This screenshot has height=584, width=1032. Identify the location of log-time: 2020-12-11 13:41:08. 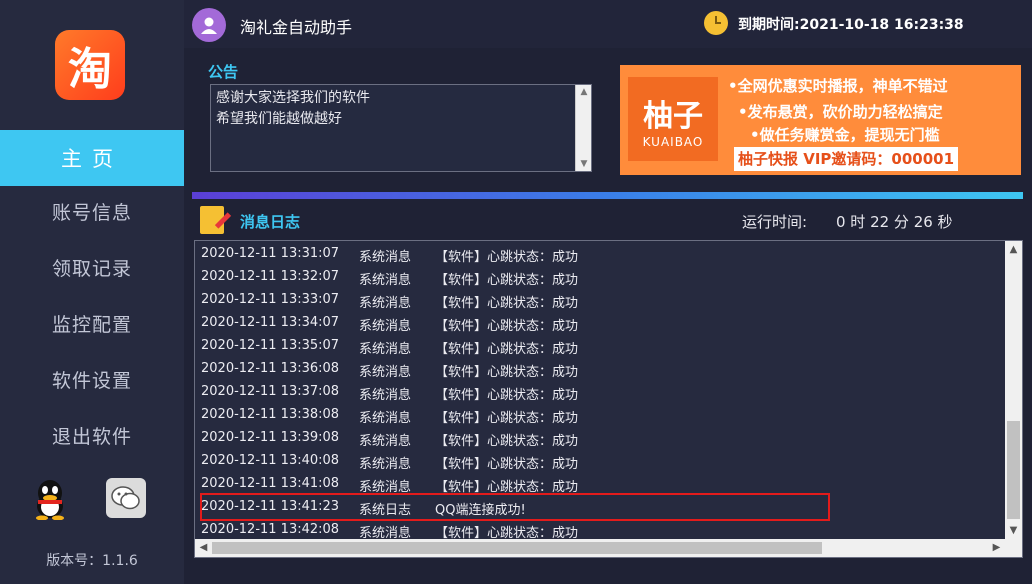
(270, 483).